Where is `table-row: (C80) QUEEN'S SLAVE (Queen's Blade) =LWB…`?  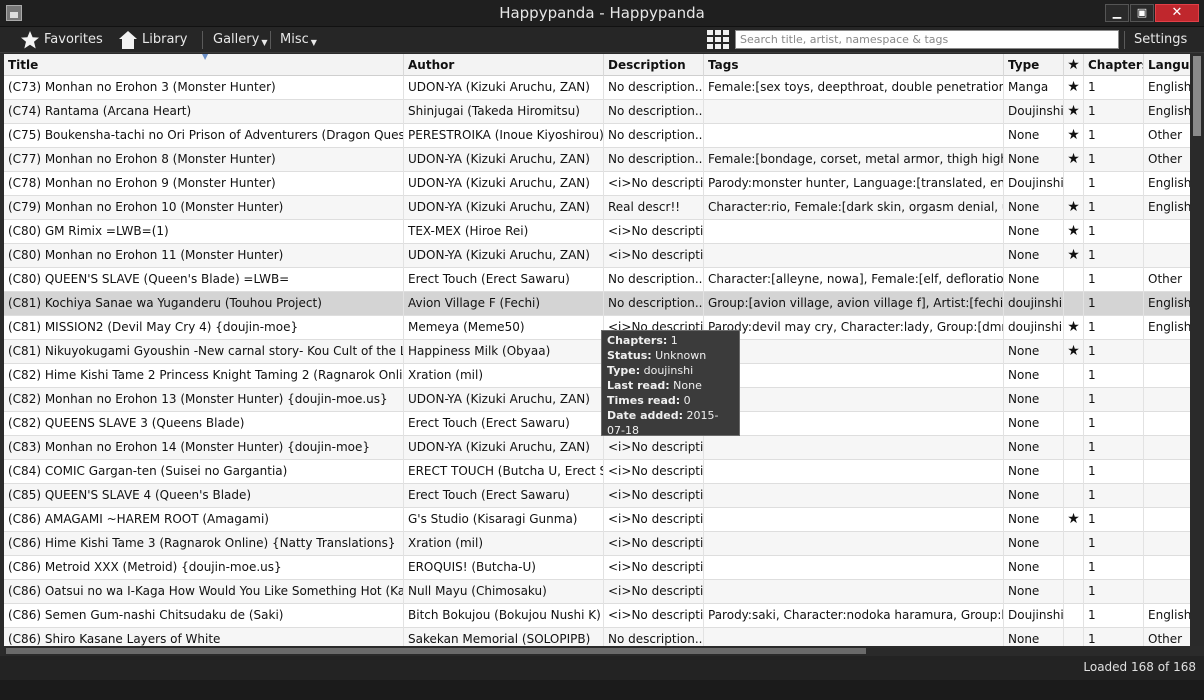 table-row: (C80) QUEEN'S SLAVE (Queen's Blade) =LWB… is located at coordinates (597, 280).